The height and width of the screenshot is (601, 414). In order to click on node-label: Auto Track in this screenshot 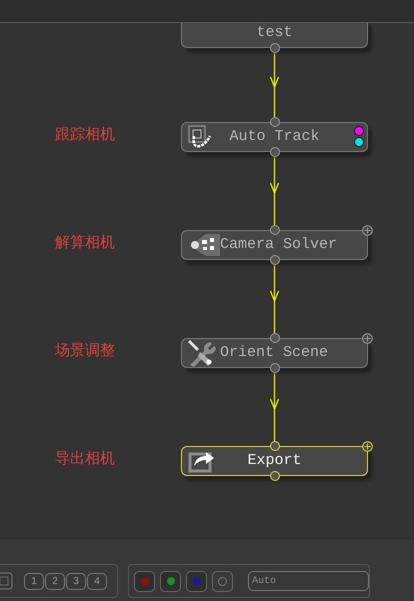, I will do `click(274, 137)`.